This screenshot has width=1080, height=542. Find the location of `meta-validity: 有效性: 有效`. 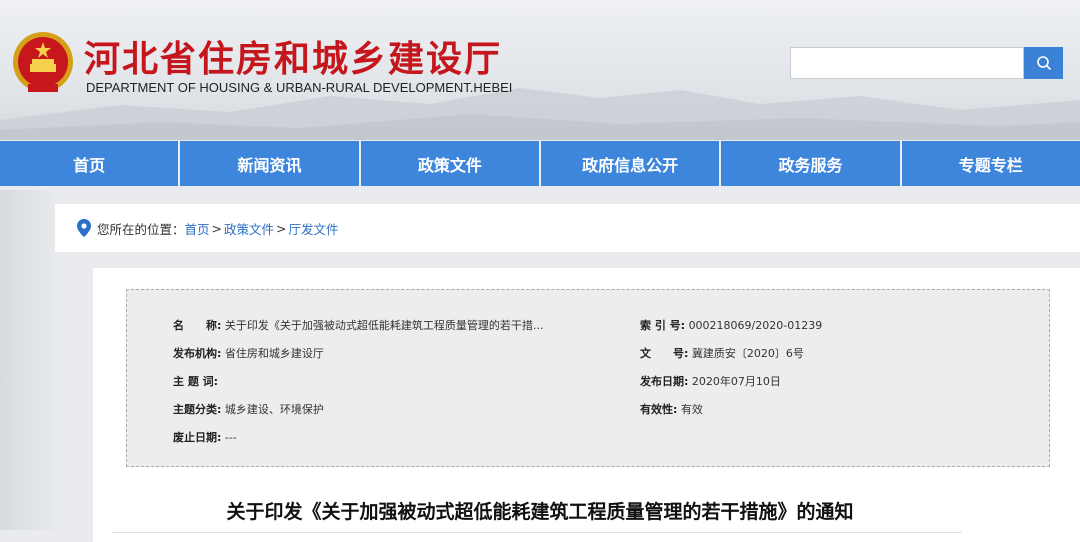

meta-validity: 有效性: 有效 is located at coordinates (671, 409).